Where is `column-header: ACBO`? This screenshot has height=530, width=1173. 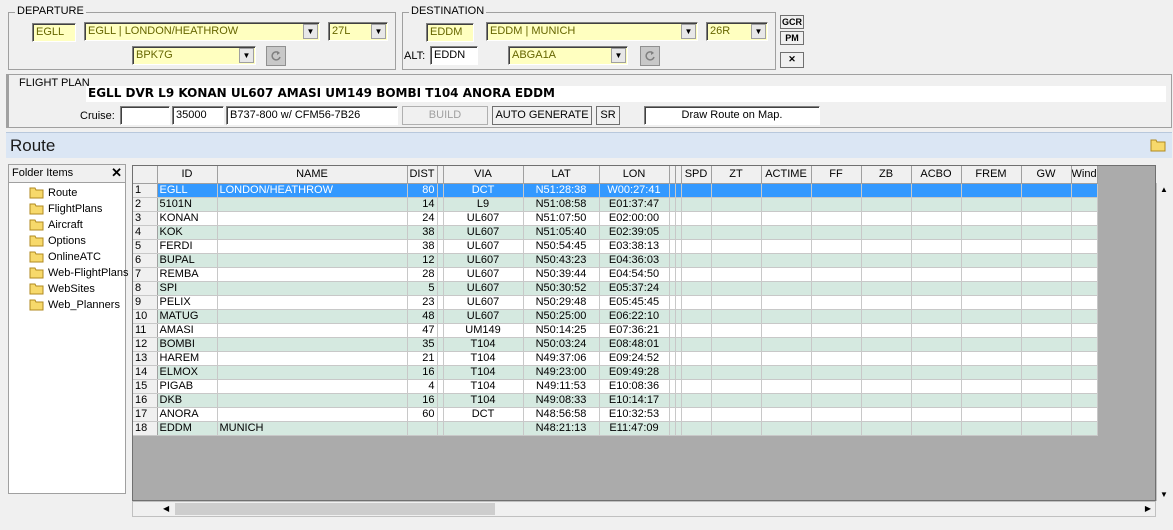
column-header: ACBO is located at coordinates (936, 175).